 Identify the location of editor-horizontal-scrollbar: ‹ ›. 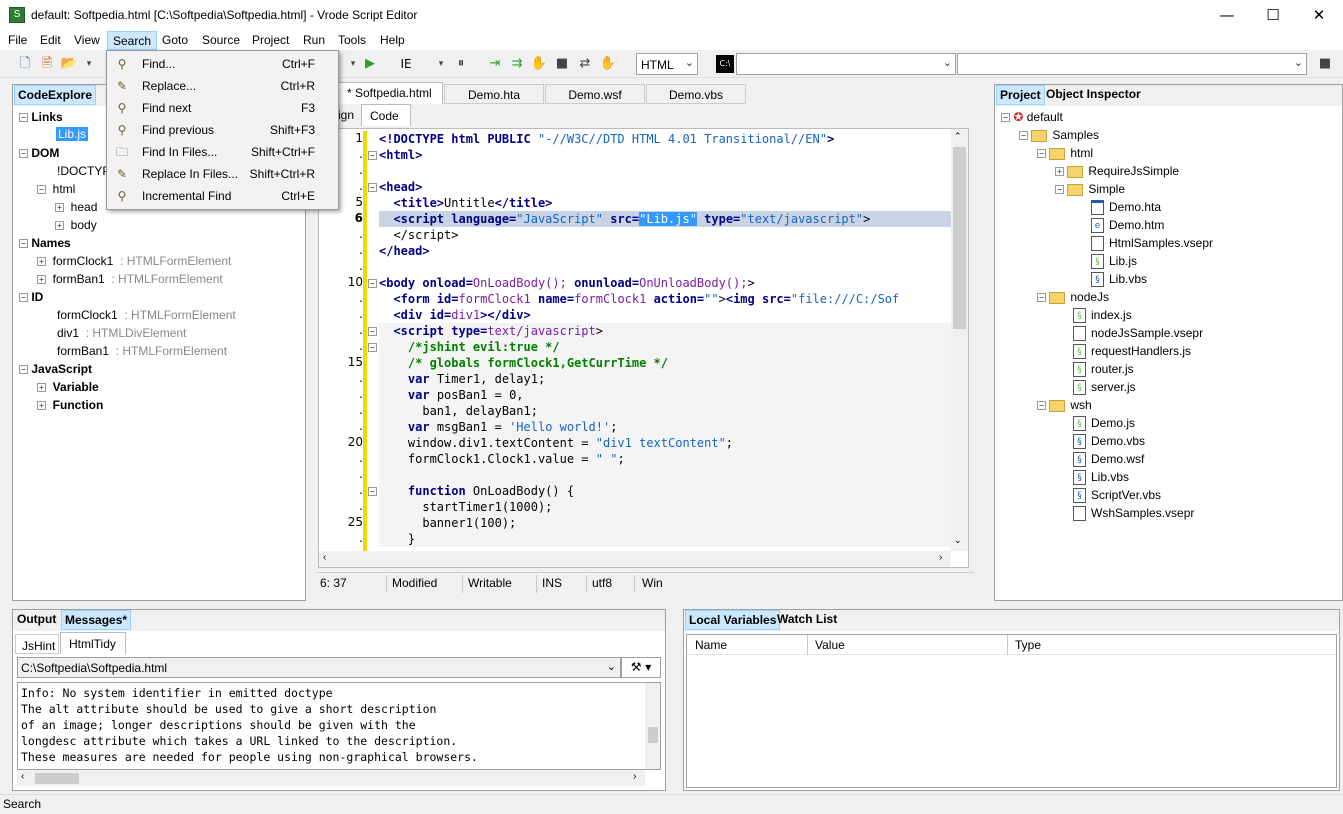
(635, 559).